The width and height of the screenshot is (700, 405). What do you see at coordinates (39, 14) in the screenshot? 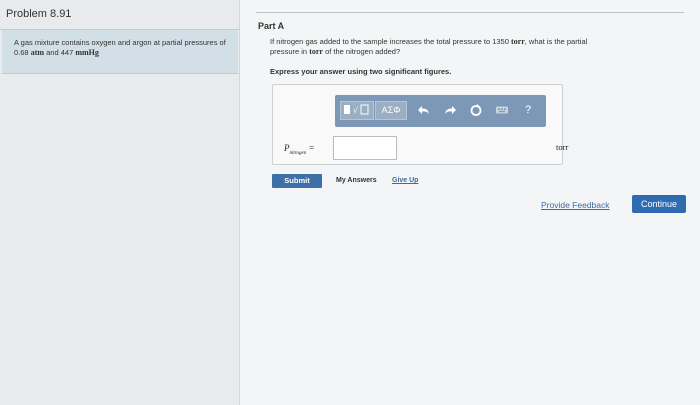
I see `problem-title: Problem 8.91` at bounding box center [39, 14].